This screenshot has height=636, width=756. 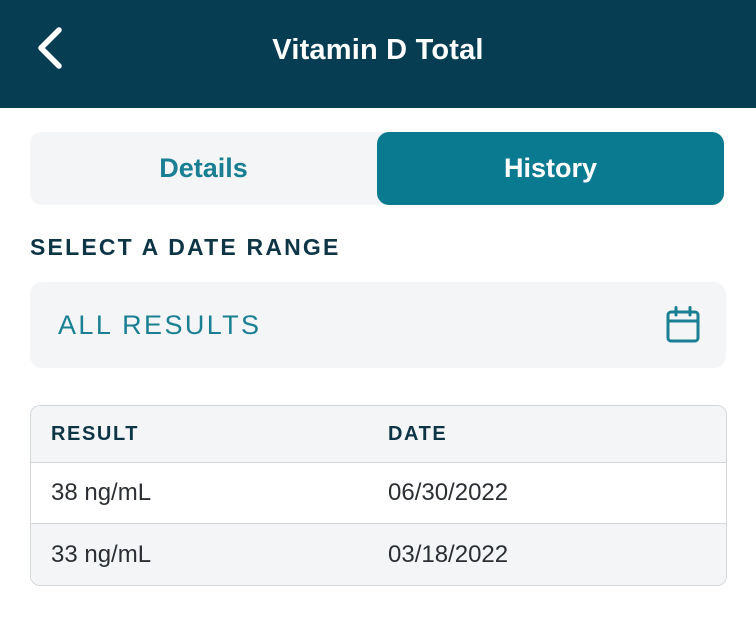 What do you see at coordinates (203, 168) in the screenshot?
I see `tab-details: Details` at bounding box center [203, 168].